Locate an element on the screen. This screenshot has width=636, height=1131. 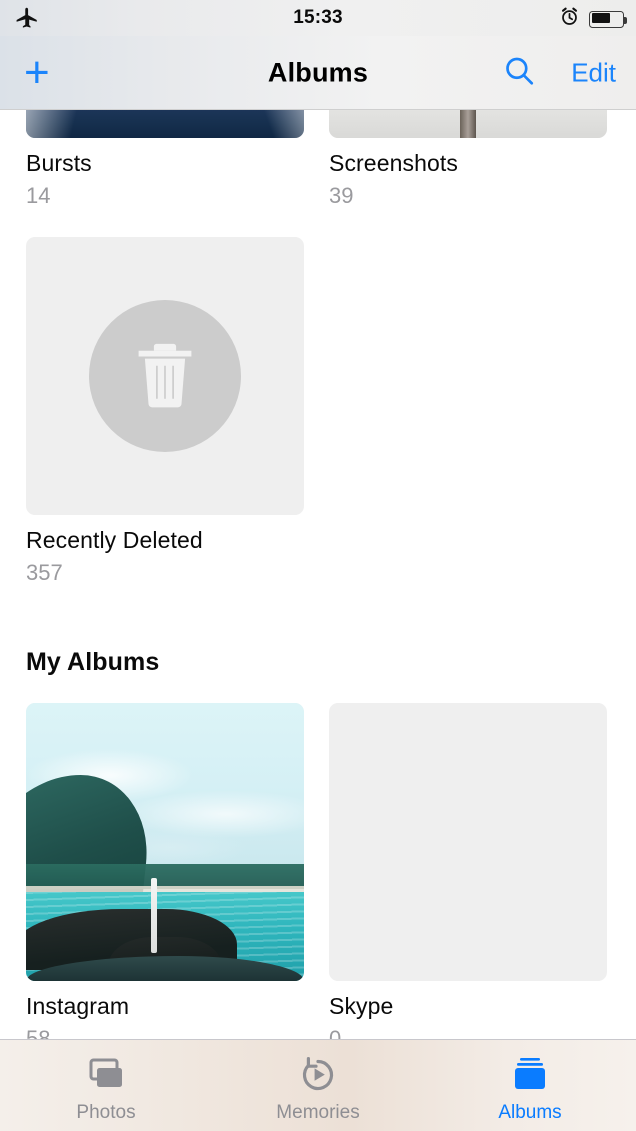
navigation-bar: + Albums Edit is located at coordinates (318, 73).